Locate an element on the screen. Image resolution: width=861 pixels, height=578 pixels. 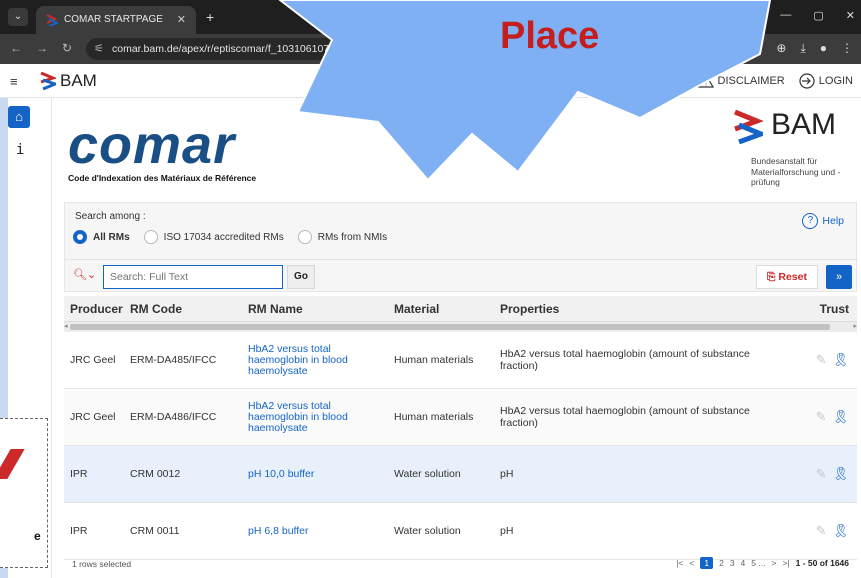
maximize-icon: ▢ is located at coordinates (818, 15).